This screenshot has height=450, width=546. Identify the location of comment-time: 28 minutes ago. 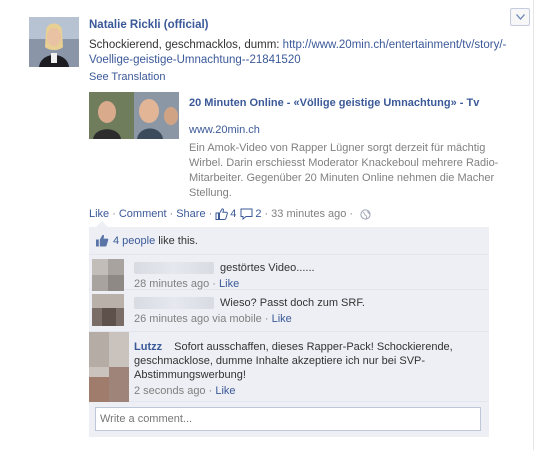
(171, 284).